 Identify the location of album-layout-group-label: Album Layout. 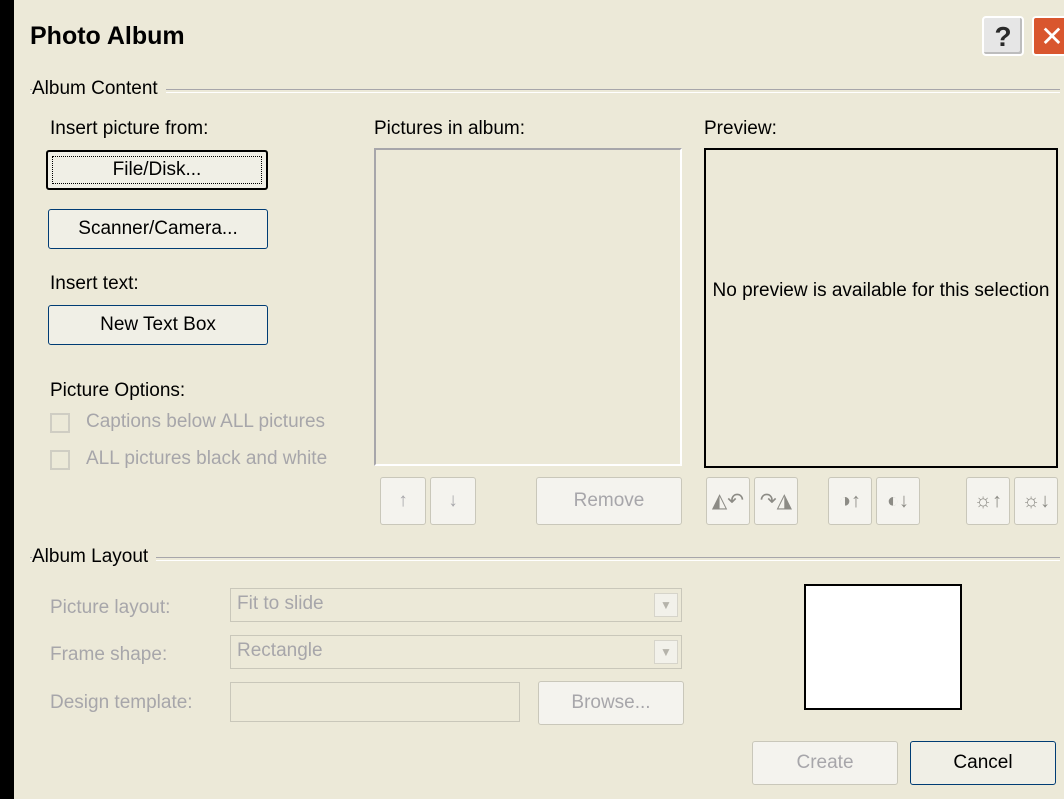
(94, 557).